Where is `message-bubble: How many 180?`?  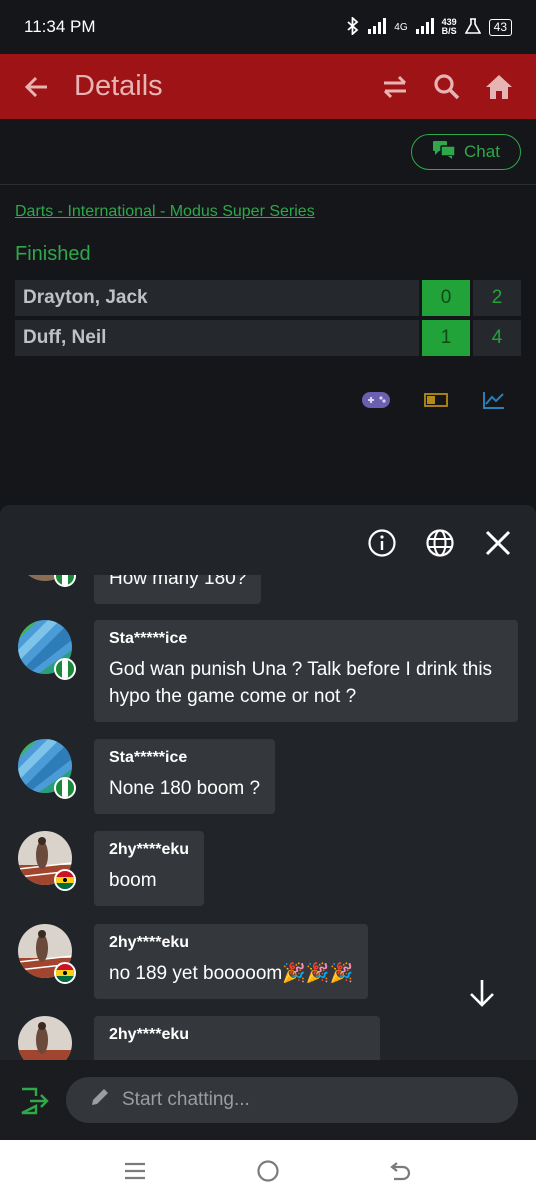
message-bubble: How many 180? is located at coordinates (178, 589).